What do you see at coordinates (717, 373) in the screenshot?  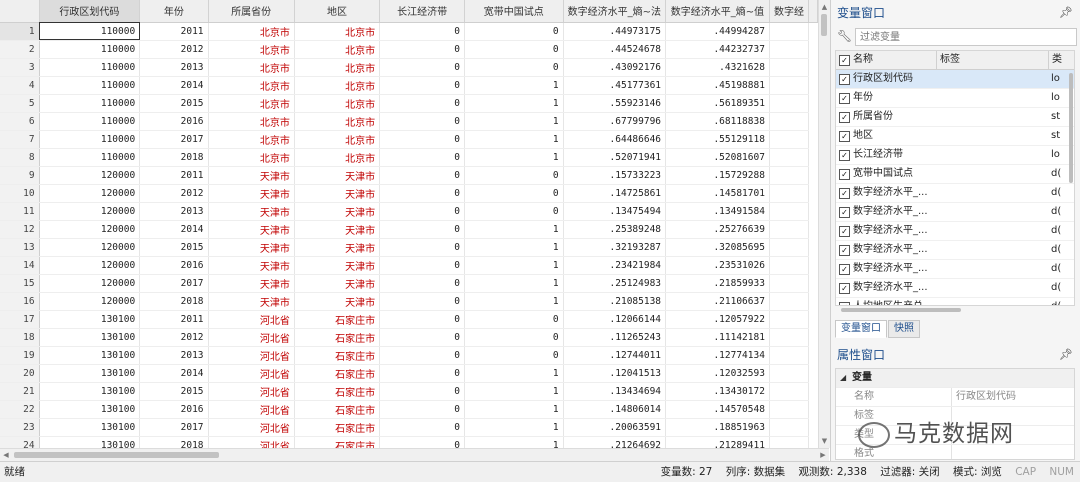 I see `table-cell: .12032593` at bounding box center [717, 373].